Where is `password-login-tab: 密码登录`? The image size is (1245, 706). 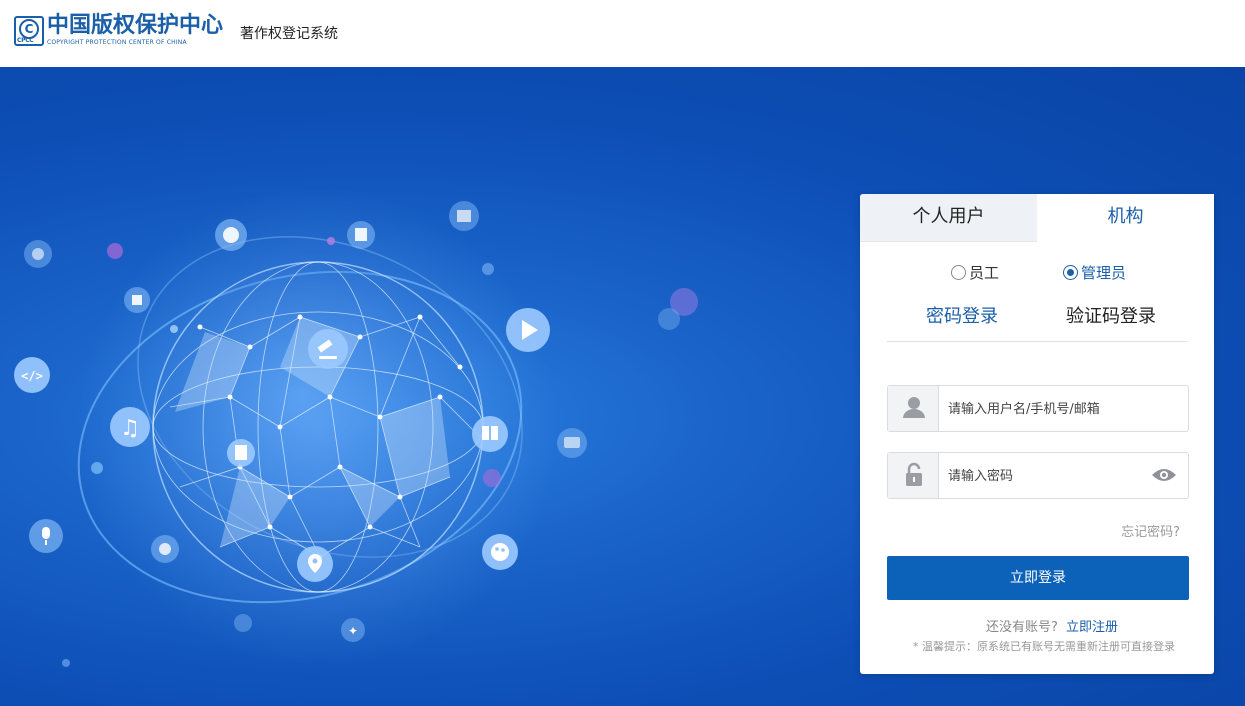
password-login-tab: 密码登录 is located at coordinates (962, 315).